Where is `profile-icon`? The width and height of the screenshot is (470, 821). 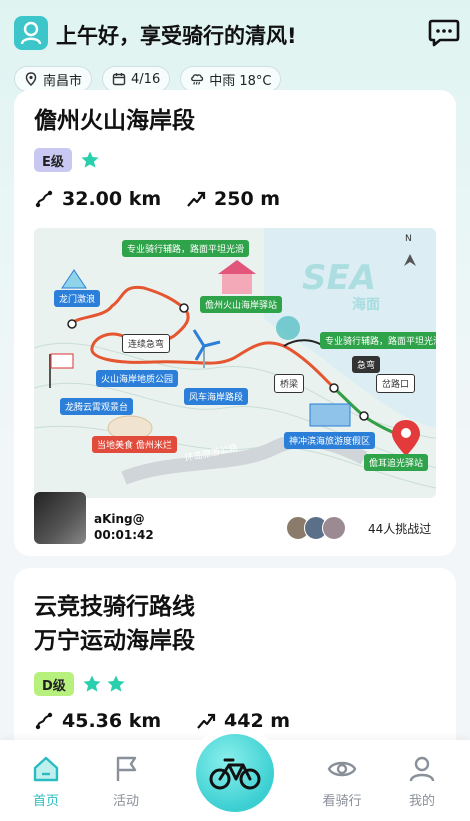 profile-icon is located at coordinates (422, 769).